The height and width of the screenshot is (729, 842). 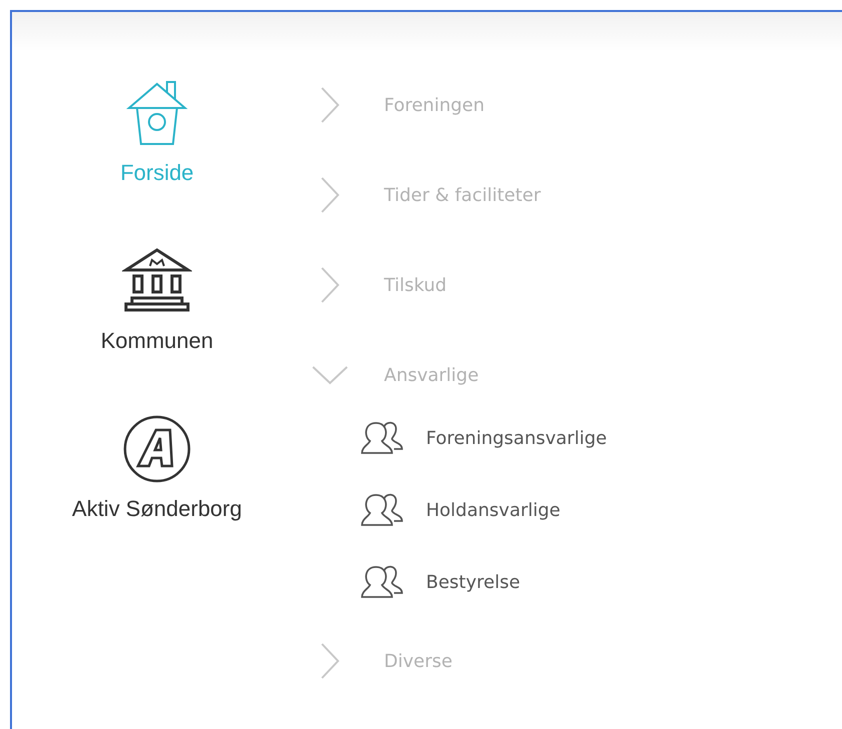 I want to click on sidebar-item: Aktiv Sønderborg, so click(x=157, y=468).